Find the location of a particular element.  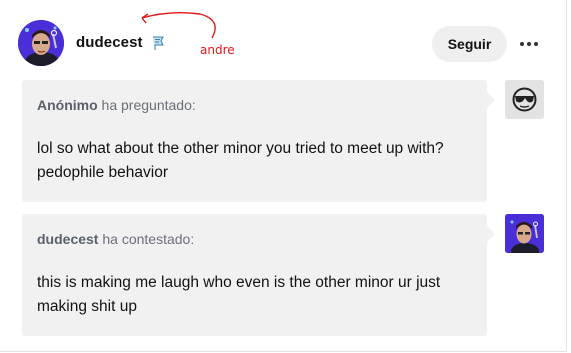

asker-name: Anónimo is located at coordinates (67, 105).